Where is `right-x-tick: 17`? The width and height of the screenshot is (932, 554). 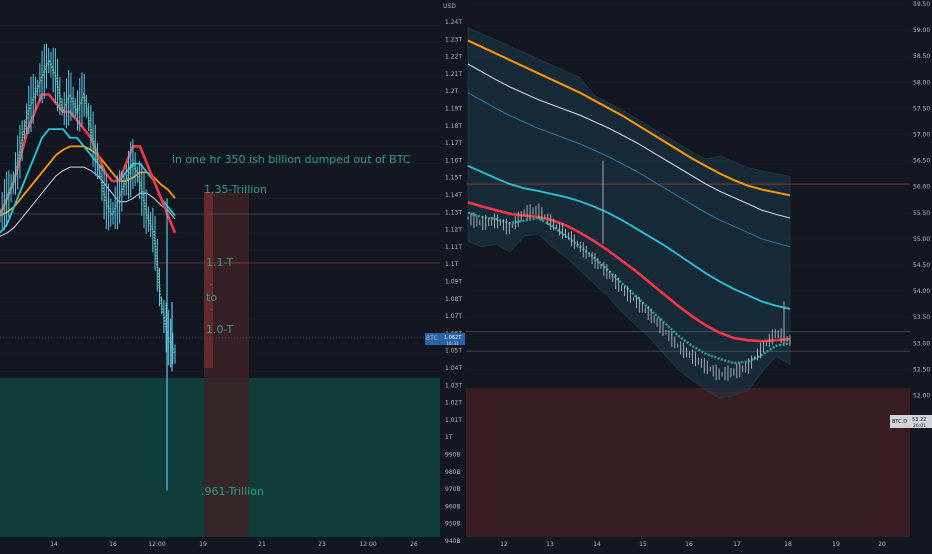
right-x-tick: 17 is located at coordinates (737, 544).